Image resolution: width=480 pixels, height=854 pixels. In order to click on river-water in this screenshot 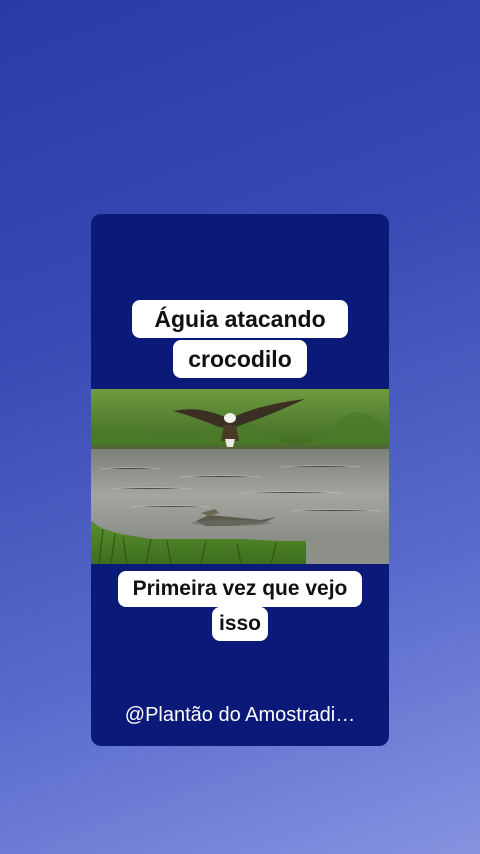, I will do `click(240, 495)`.